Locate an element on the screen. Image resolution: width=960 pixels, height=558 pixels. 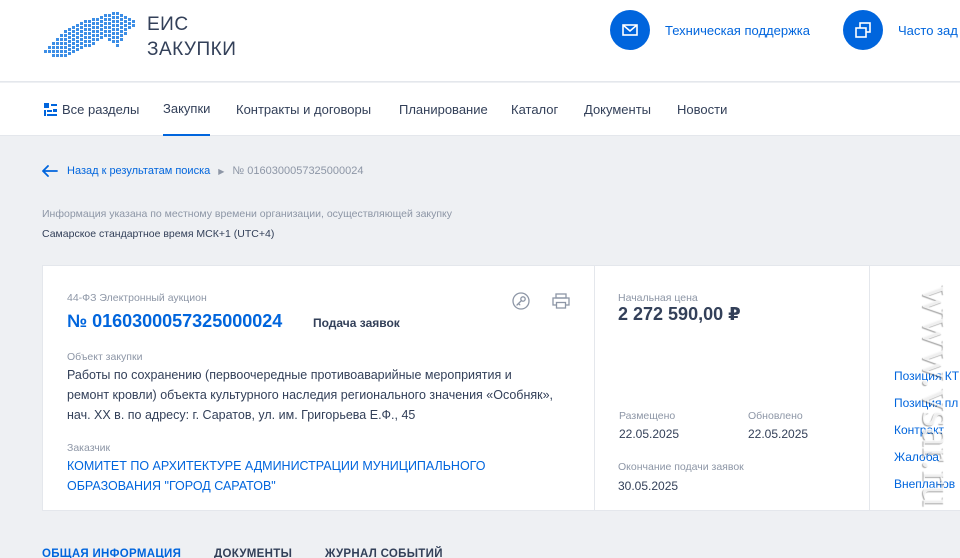
tech-support-label: Техническая поддержка is located at coordinates (737, 30).